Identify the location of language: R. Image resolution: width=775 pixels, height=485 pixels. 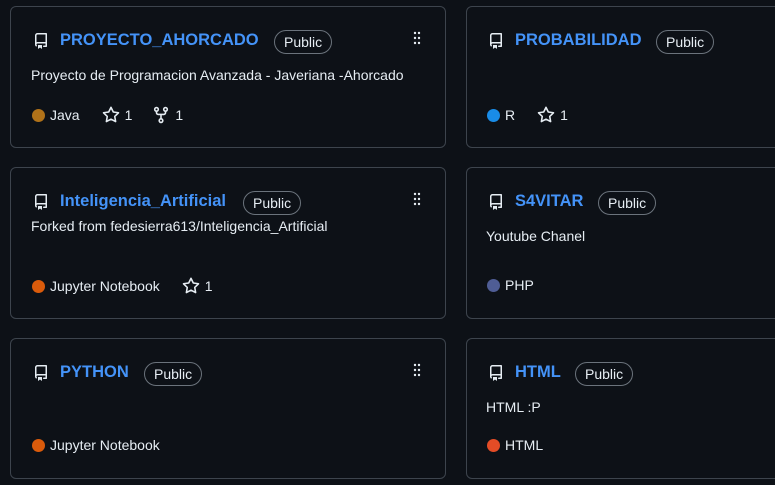
(501, 115).